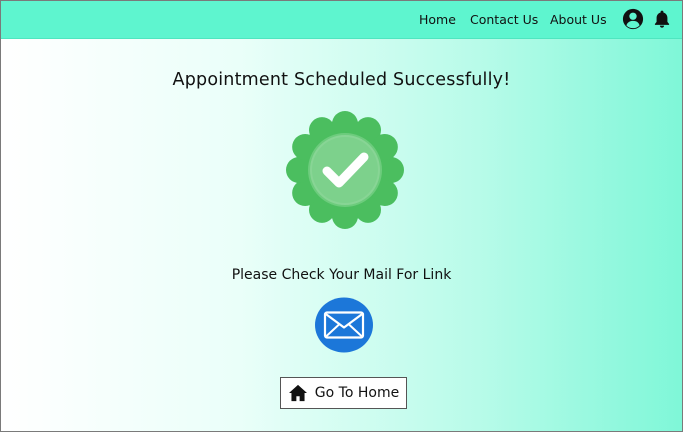 The image size is (683, 432). Describe the element at coordinates (341, 275) in the screenshot. I see `check-mail-message: Please Check Your Mail For Link` at that location.